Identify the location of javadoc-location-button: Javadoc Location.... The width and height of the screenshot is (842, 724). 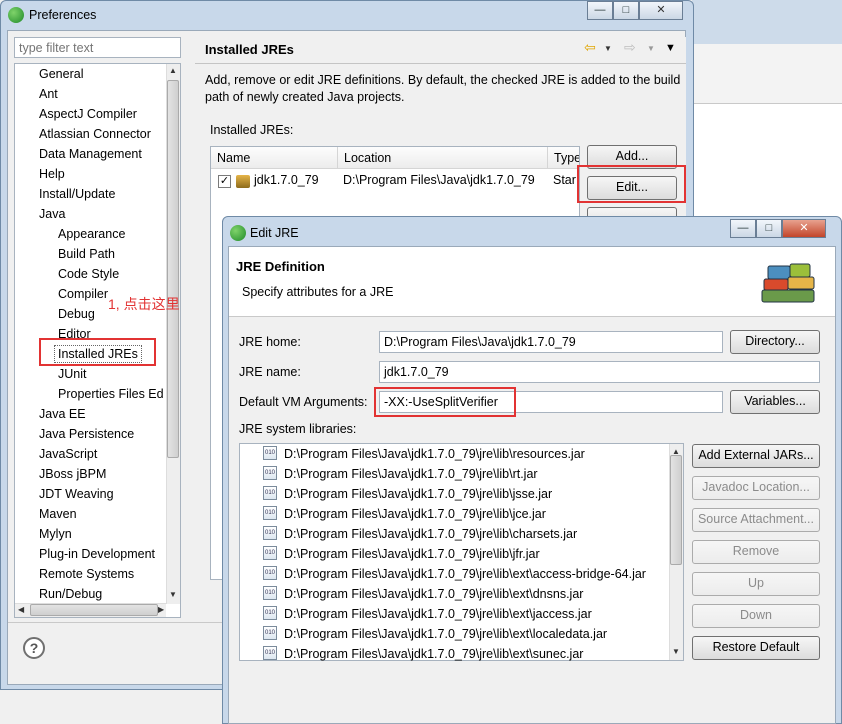
(756, 488).